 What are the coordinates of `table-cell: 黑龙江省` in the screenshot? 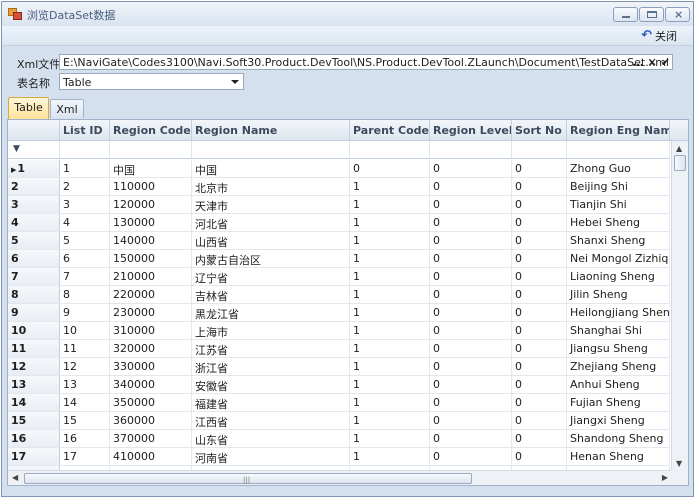 It's located at (271, 312).